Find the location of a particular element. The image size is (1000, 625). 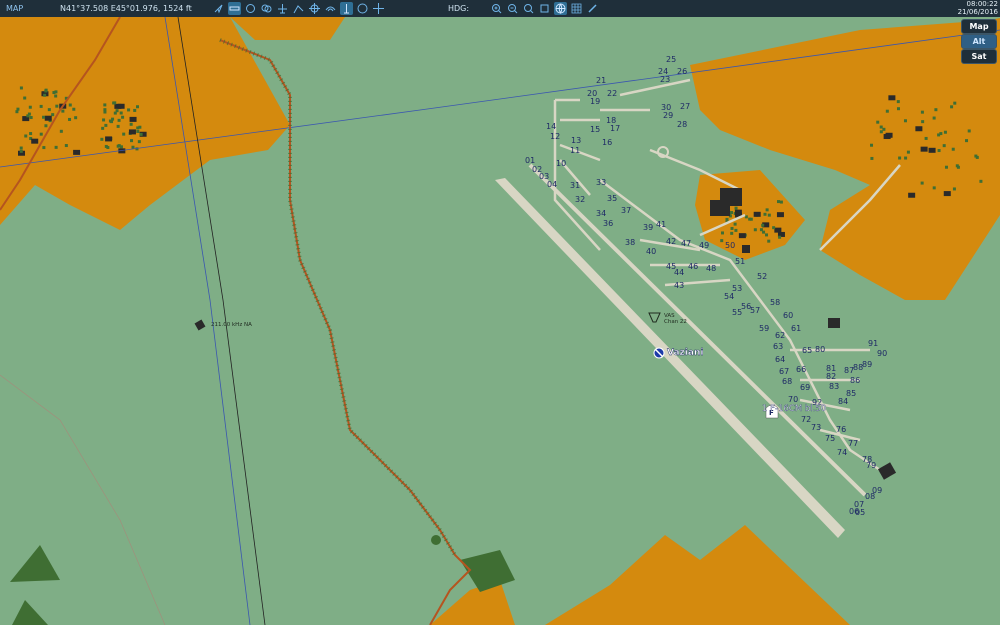

parking-spot-70: 70 is located at coordinates (793, 399).